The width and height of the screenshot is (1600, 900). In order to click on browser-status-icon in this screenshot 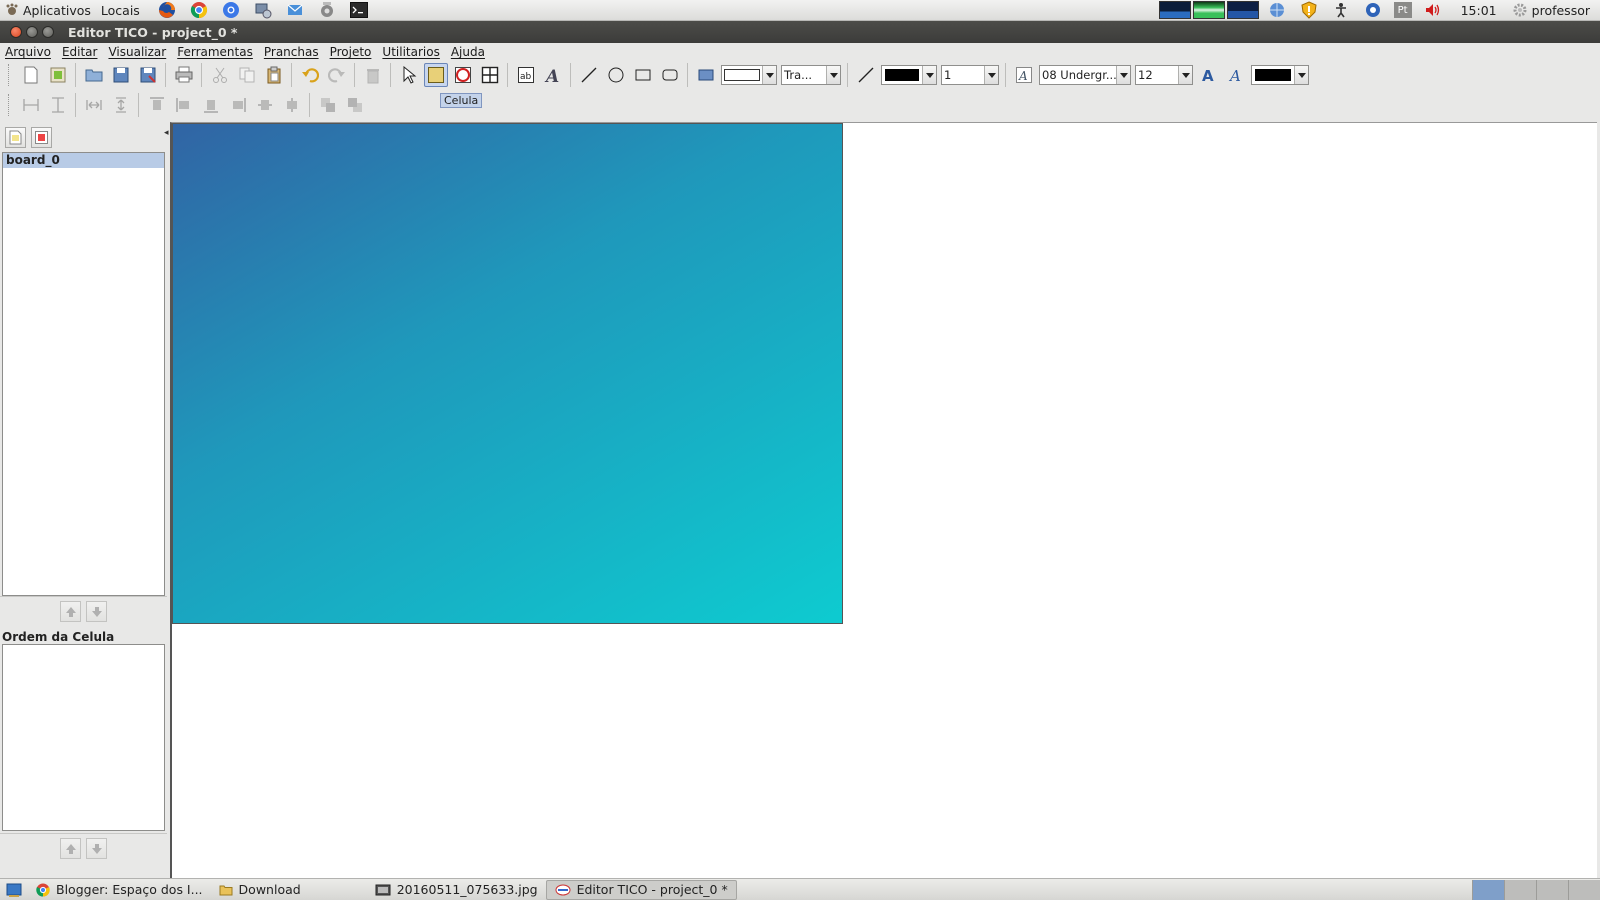, I will do `click(1373, 10)`.